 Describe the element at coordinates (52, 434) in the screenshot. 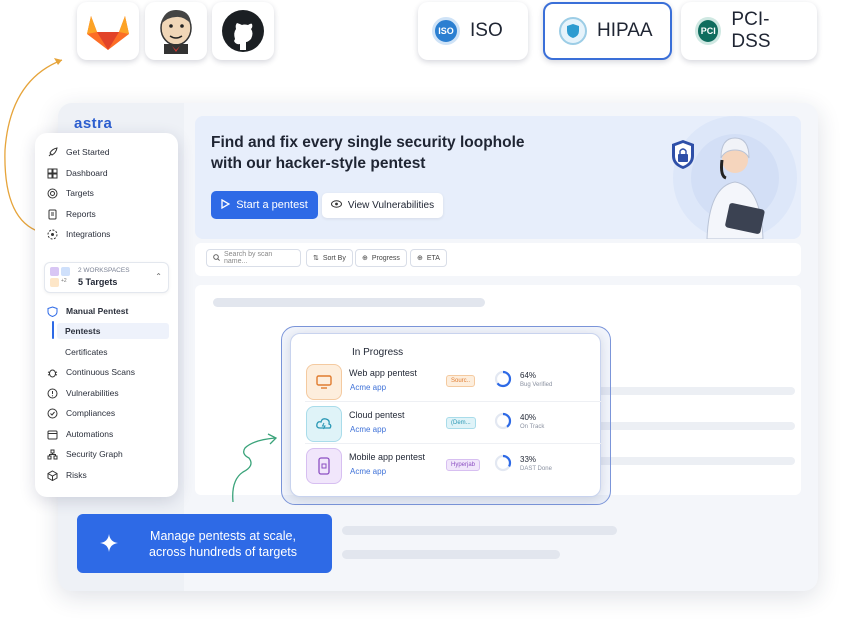

I see `calendar-icon` at that location.